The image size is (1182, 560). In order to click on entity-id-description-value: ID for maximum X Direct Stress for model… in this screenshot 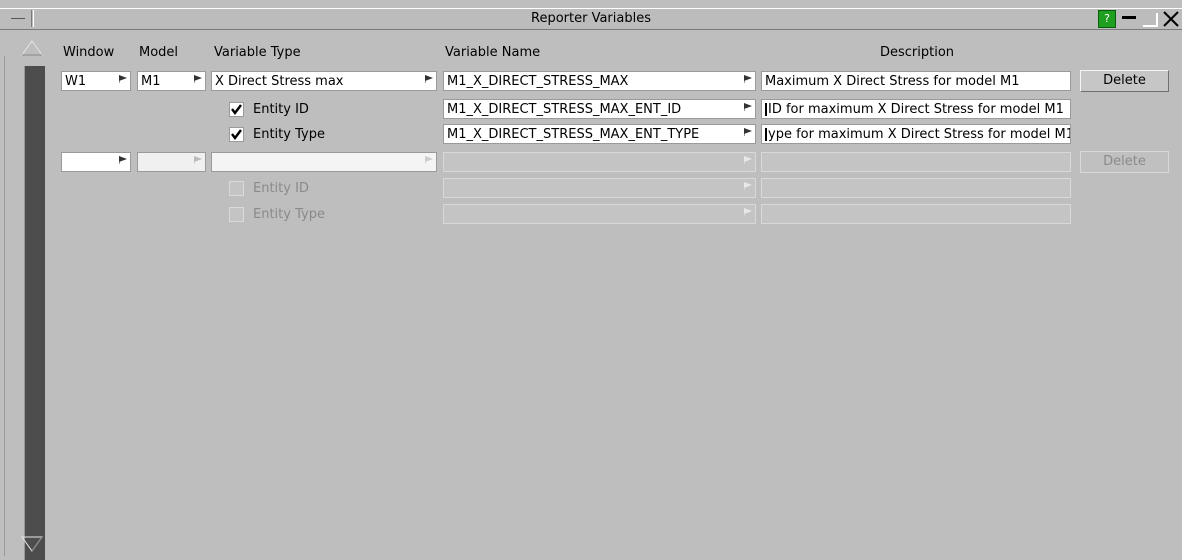, I will do `click(916, 109)`.